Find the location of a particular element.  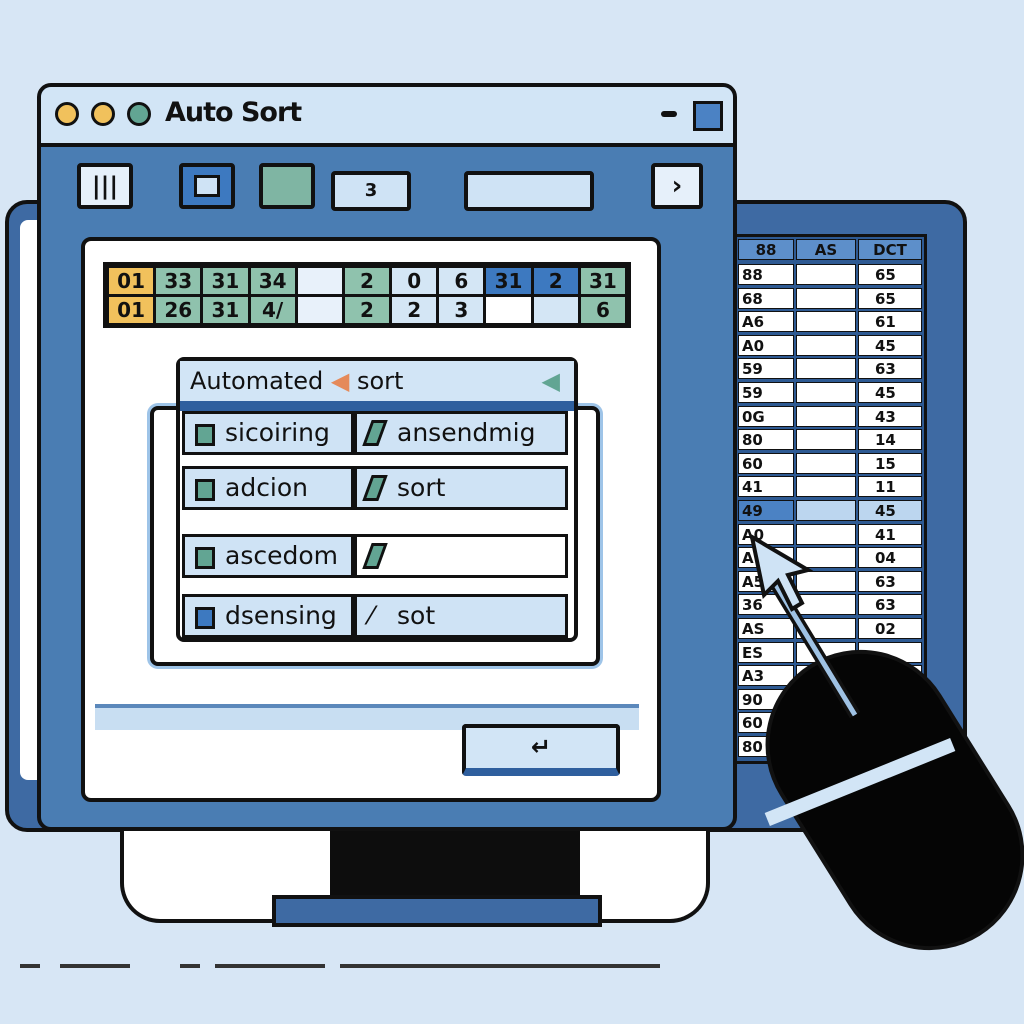

sheet-cell: 41 is located at coordinates (766, 487).